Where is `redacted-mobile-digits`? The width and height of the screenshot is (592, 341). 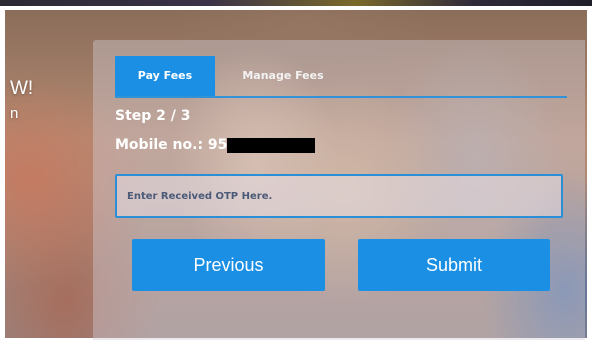 redacted-mobile-digits is located at coordinates (271, 145).